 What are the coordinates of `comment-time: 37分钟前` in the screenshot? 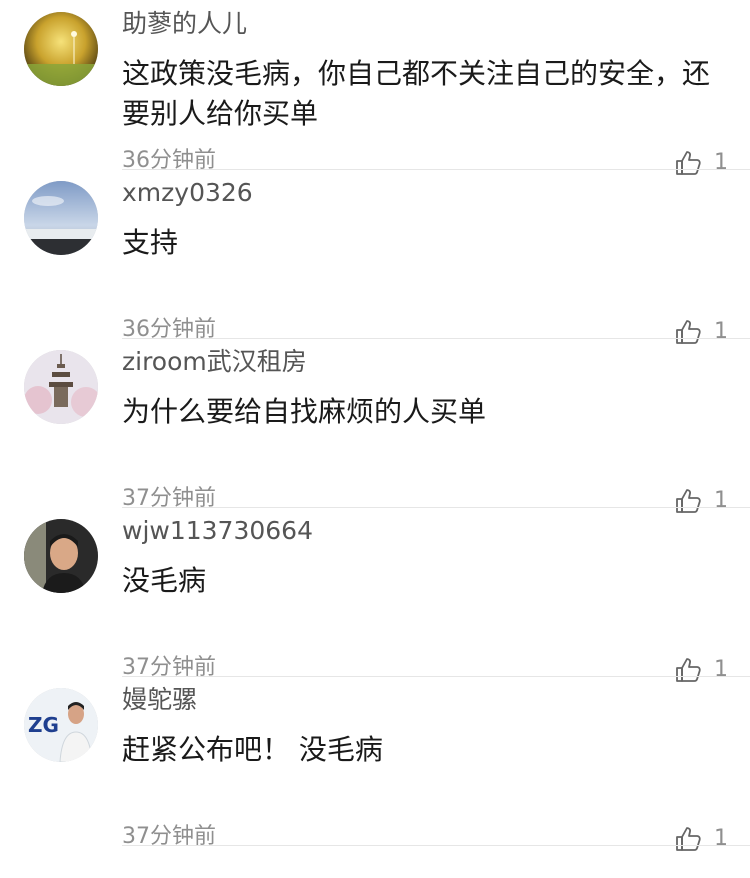 It's located at (169, 836).